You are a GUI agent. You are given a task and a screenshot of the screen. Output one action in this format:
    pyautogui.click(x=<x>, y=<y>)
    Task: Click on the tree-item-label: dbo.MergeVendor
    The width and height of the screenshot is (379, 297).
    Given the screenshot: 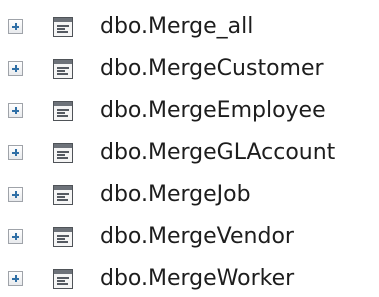 What is the action you would take?
    pyautogui.click(x=197, y=237)
    